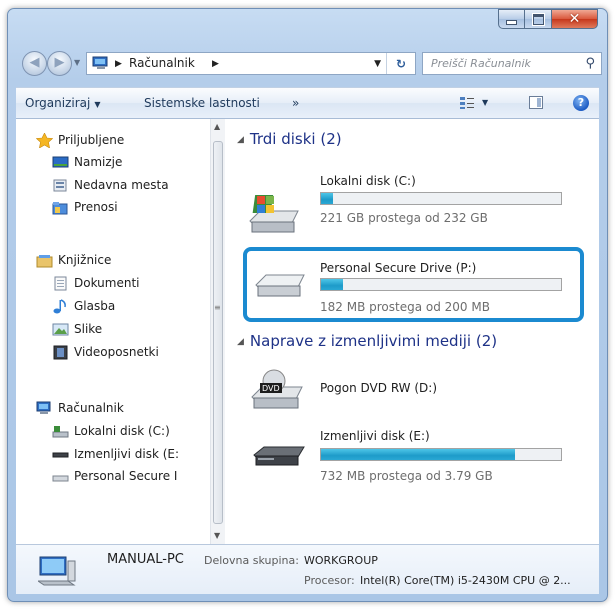  I want to click on nav-item-music: Glasba, so click(84, 306).